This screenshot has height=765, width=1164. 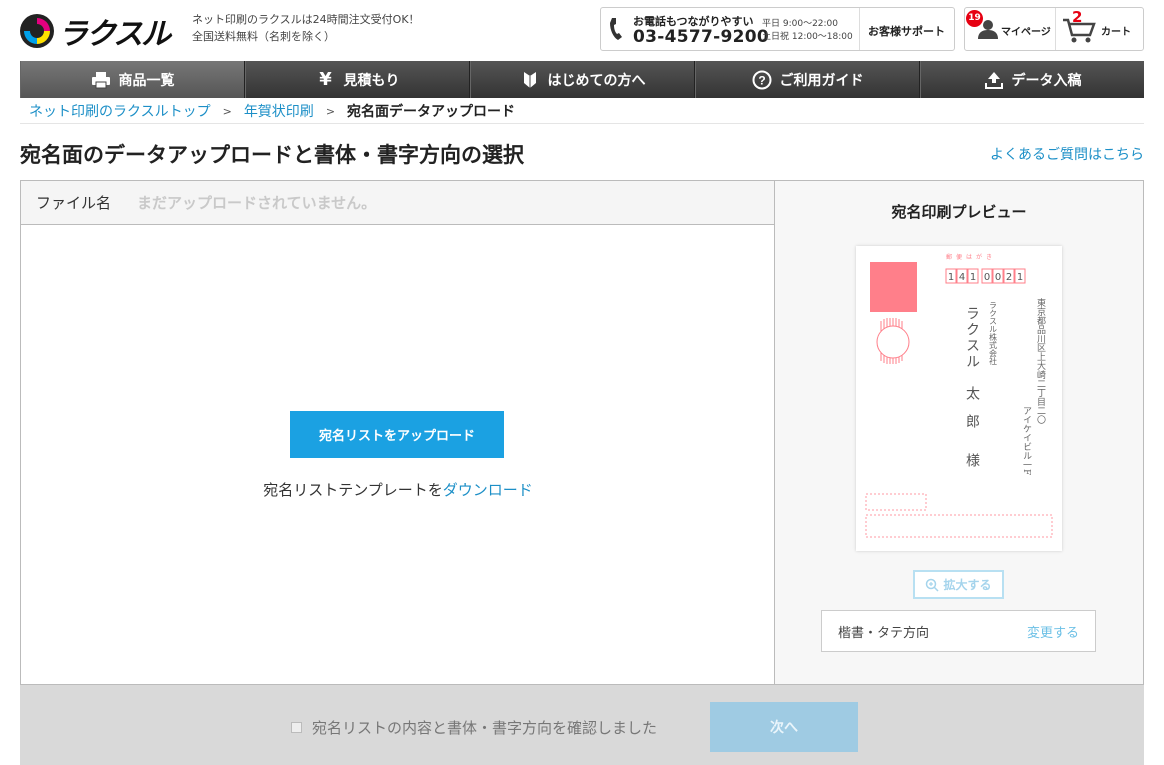 I want to click on breadcrumb: ネット印刷のラクスルトップ > 年賀状印刷 > 宛名面データアップロード, so click(x=272, y=111).